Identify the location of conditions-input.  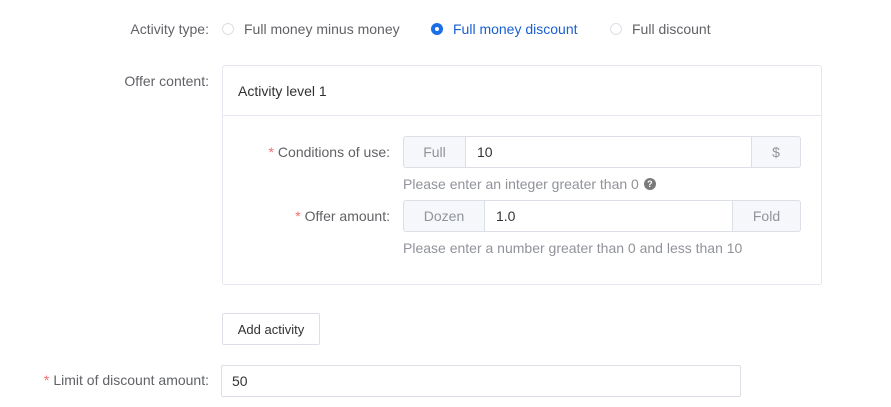
(608, 152).